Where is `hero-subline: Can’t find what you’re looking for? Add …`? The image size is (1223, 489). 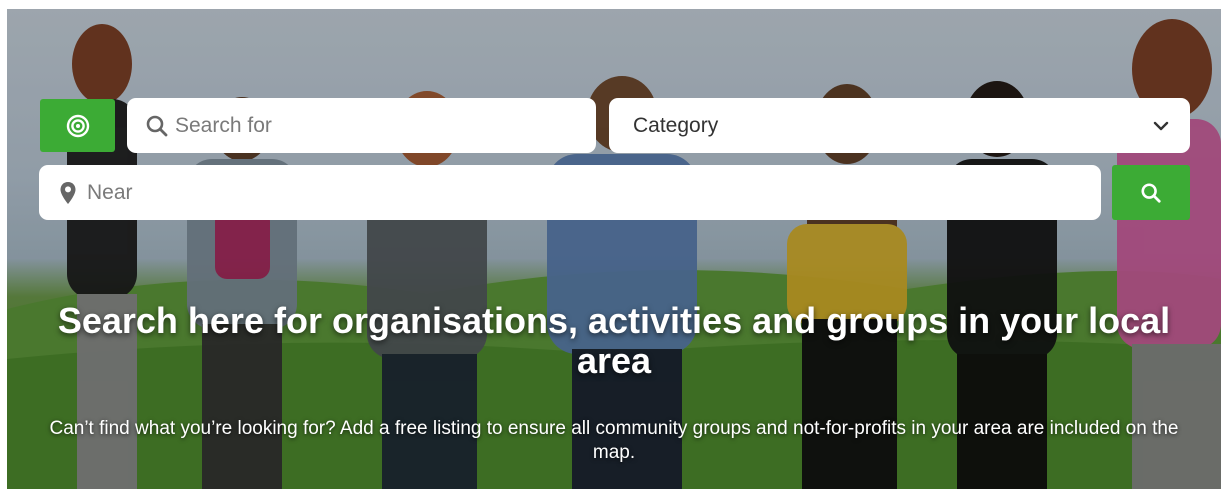
hero-subline: Can’t find what you’re looking for? Add … is located at coordinates (614, 440).